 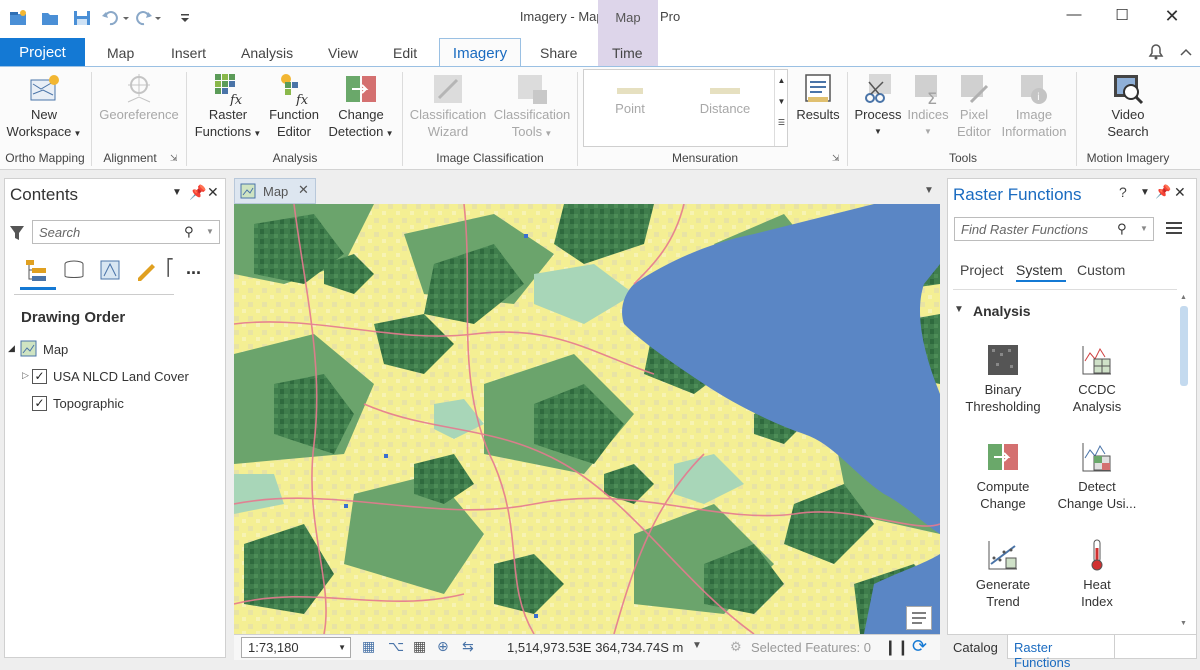 I want to click on divider, so click(x=94, y=294).